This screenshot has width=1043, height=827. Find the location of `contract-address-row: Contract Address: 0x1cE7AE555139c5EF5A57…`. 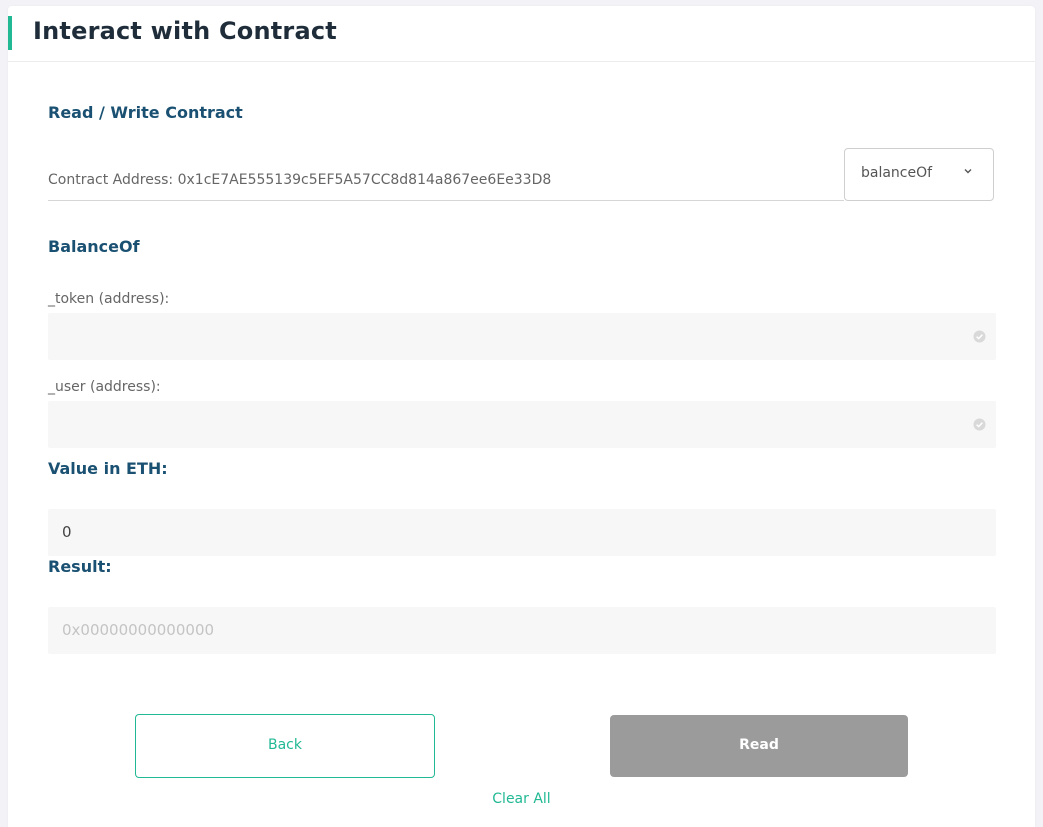

contract-address-row: Contract Address: 0x1cE7AE555139c5EF5A57… is located at coordinates (446, 174).